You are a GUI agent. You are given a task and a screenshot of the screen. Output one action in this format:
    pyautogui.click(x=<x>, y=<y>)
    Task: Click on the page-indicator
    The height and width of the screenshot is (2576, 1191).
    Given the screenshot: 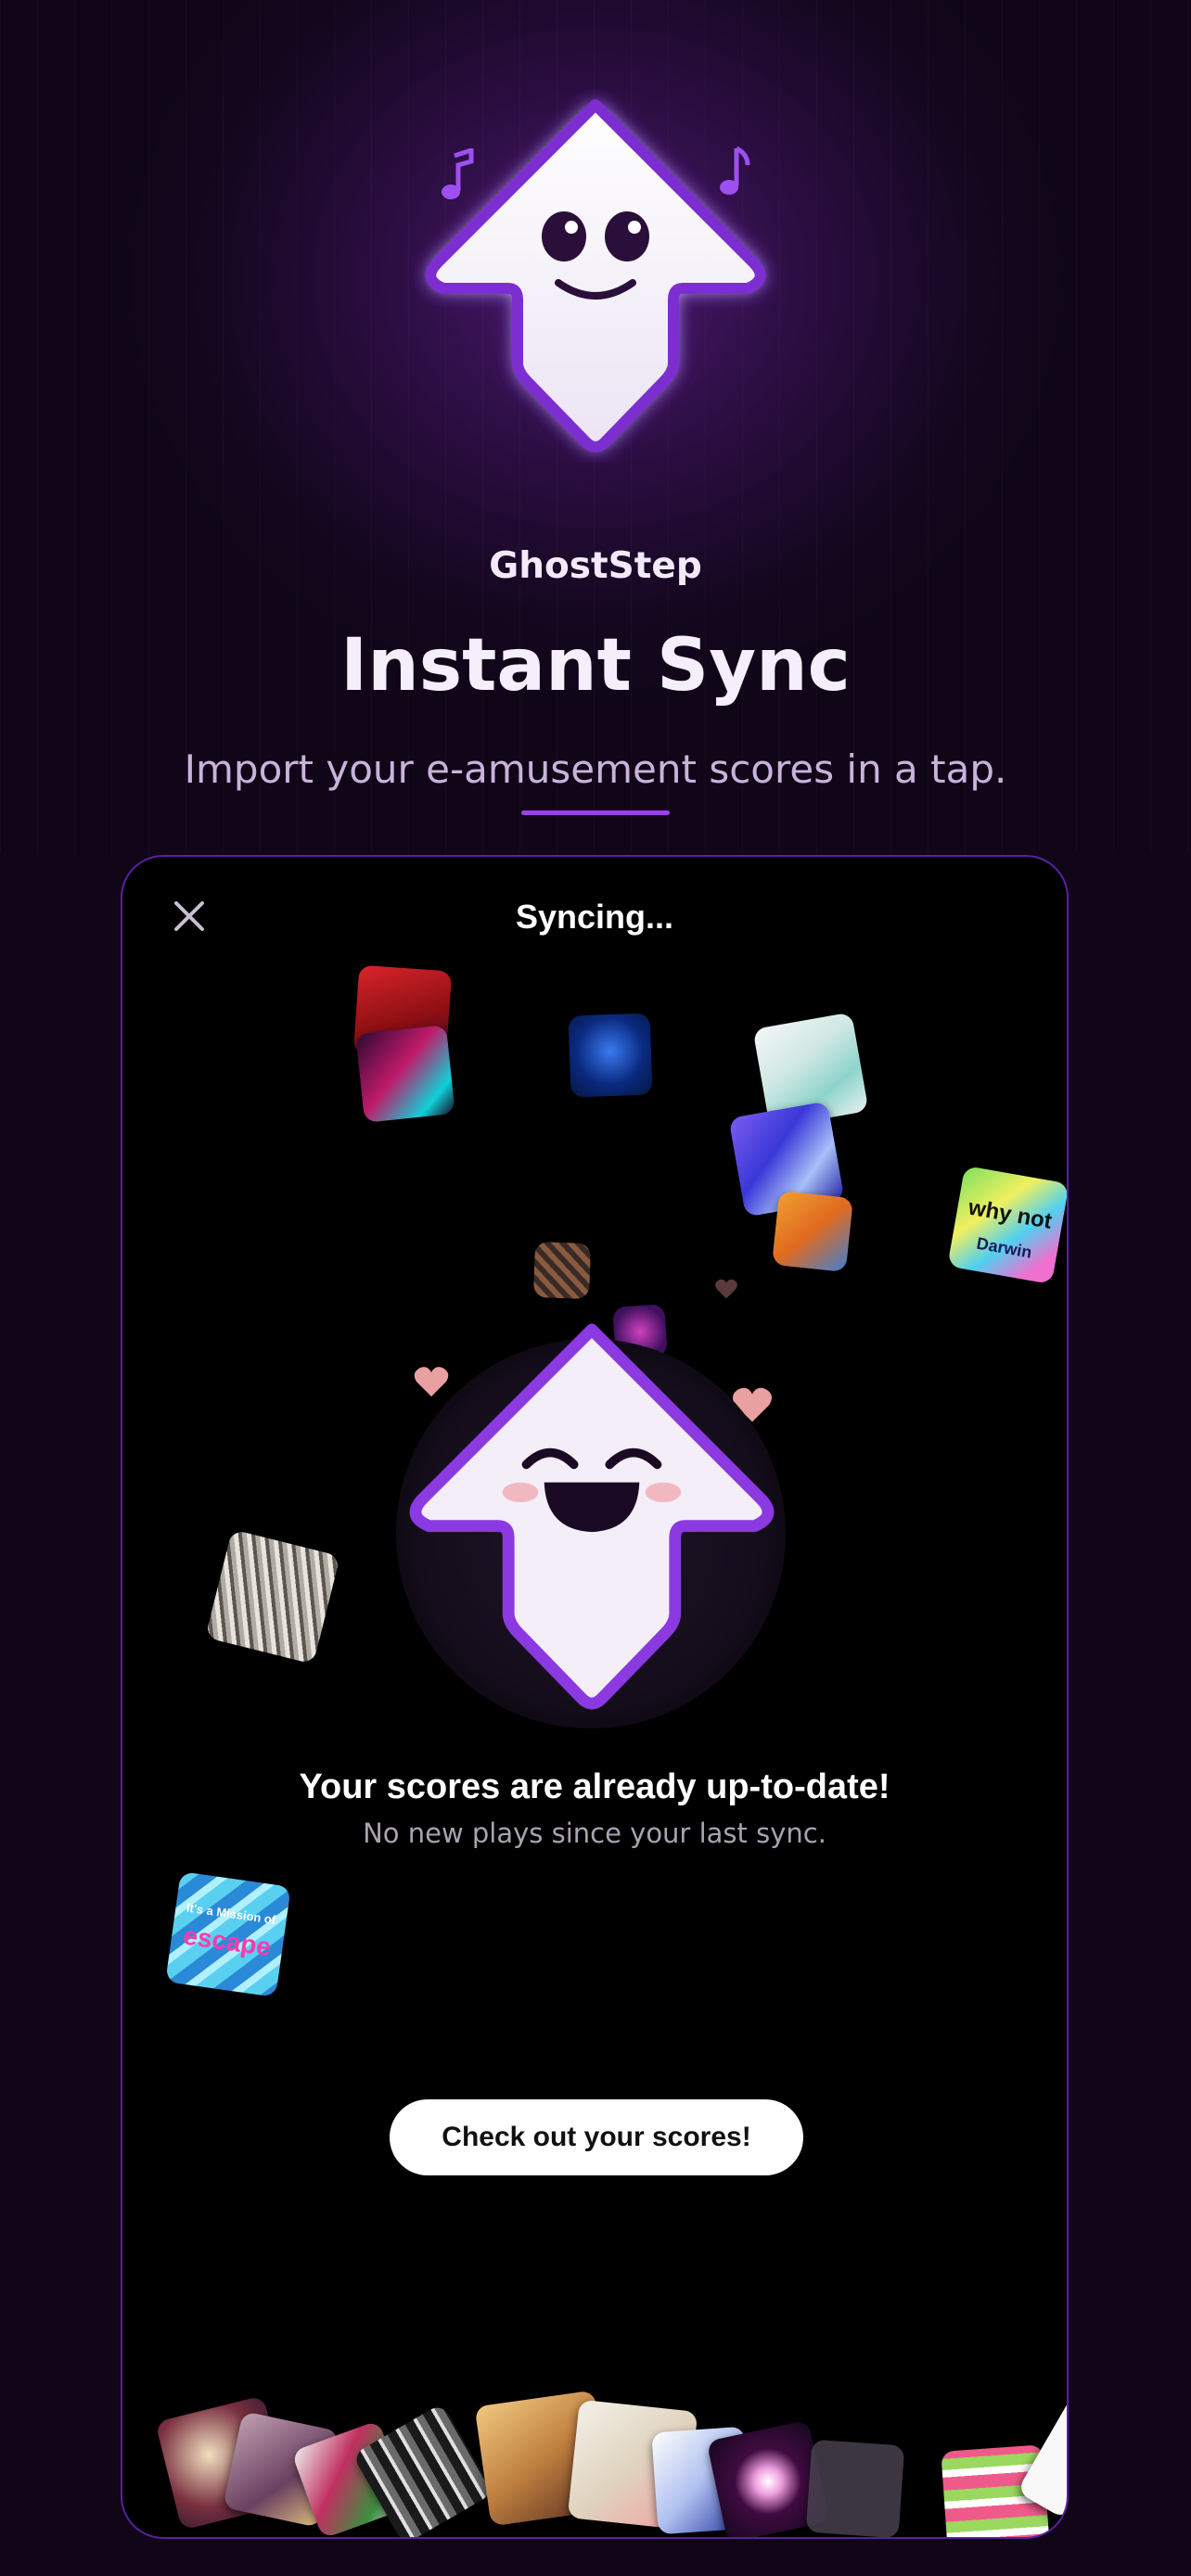 What is the action you would take?
    pyautogui.click(x=595, y=813)
    